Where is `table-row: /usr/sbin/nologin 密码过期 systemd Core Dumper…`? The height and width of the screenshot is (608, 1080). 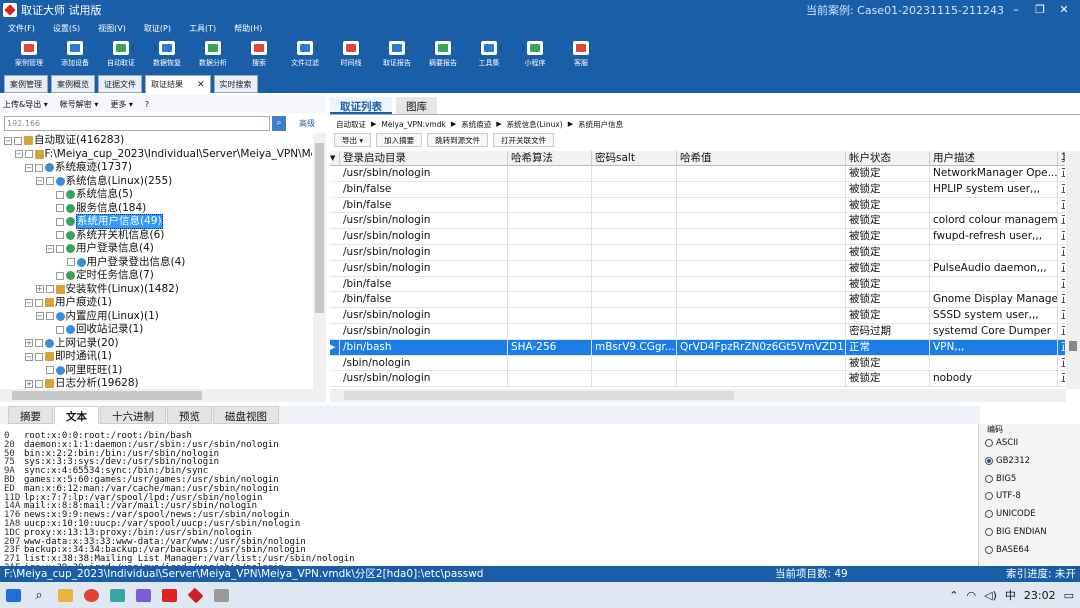 table-row: /usr/sbin/nologin 密码过期 systemd Core Dumper… is located at coordinates (697, 332).